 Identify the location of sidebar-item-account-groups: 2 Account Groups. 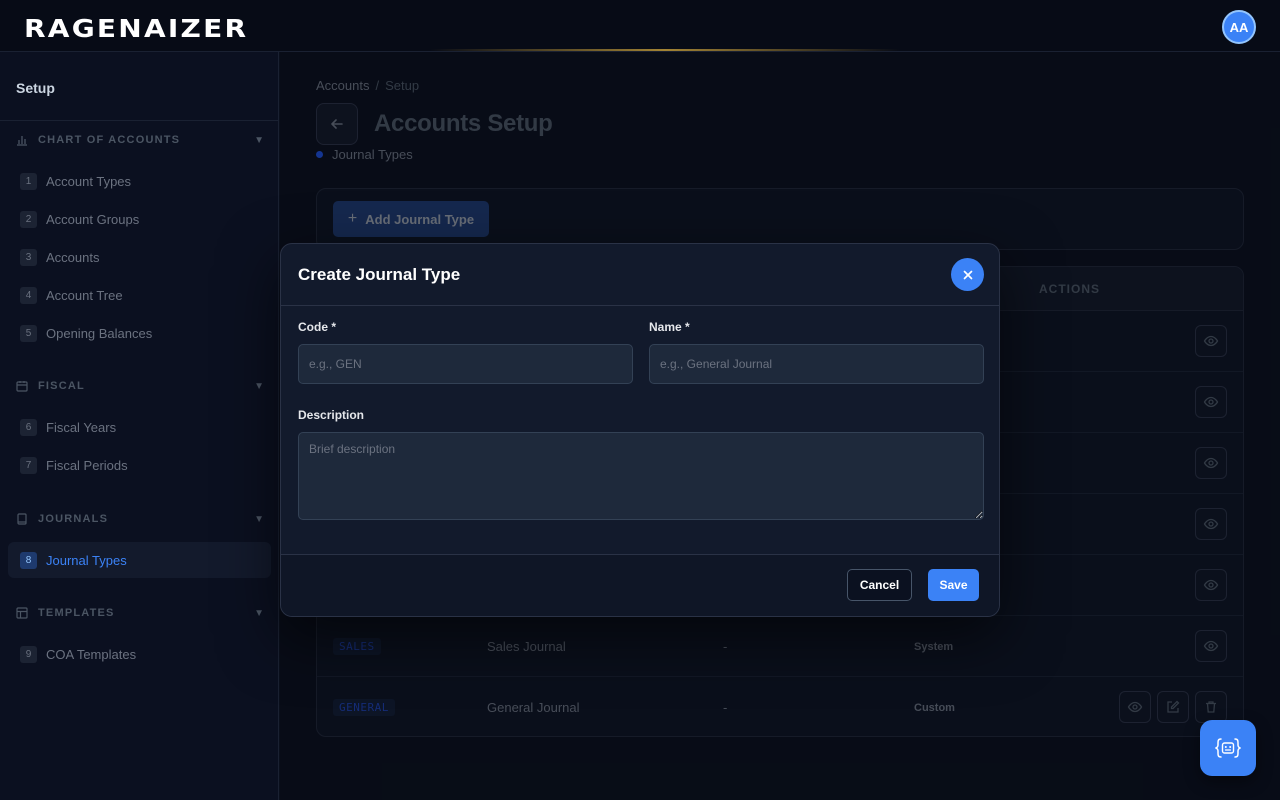
(139, 219).